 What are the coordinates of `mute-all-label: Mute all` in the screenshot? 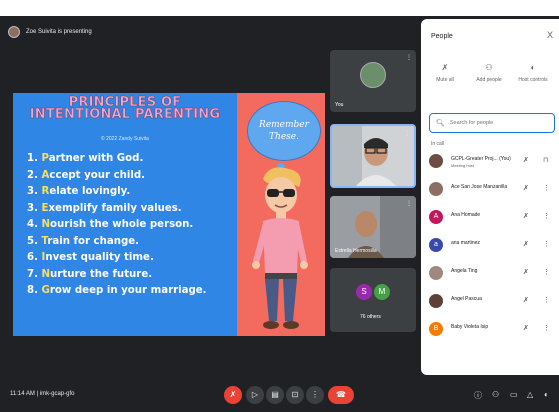 It's located at (445, 80).